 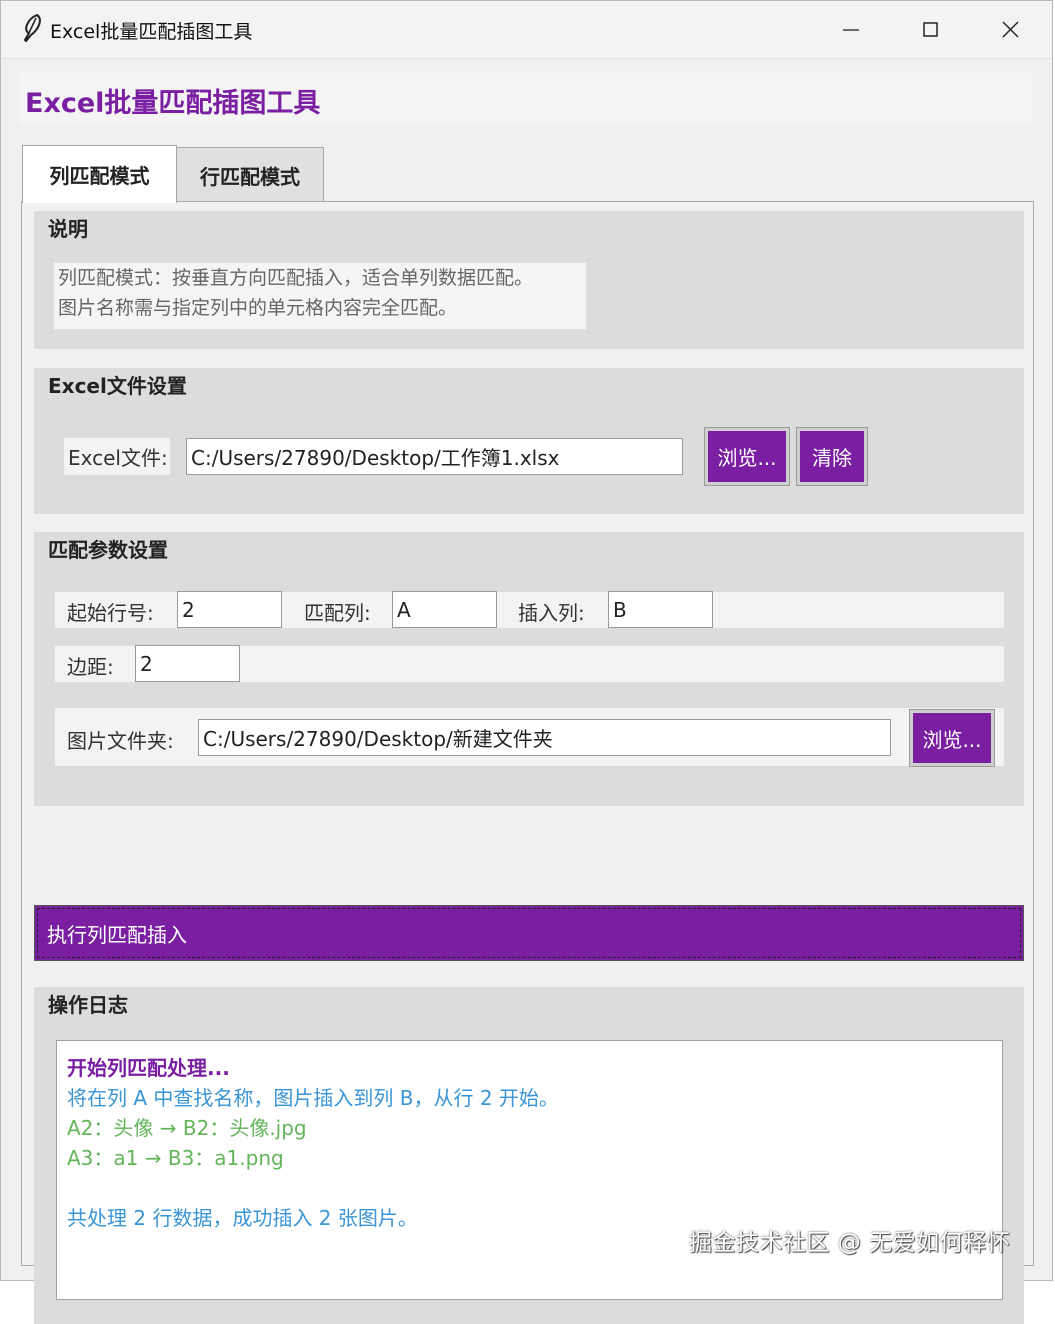 What do you see at coordinates (444, 609) in the screenshot?
I see `match-column-input: A` at bounding box center [444, 609].